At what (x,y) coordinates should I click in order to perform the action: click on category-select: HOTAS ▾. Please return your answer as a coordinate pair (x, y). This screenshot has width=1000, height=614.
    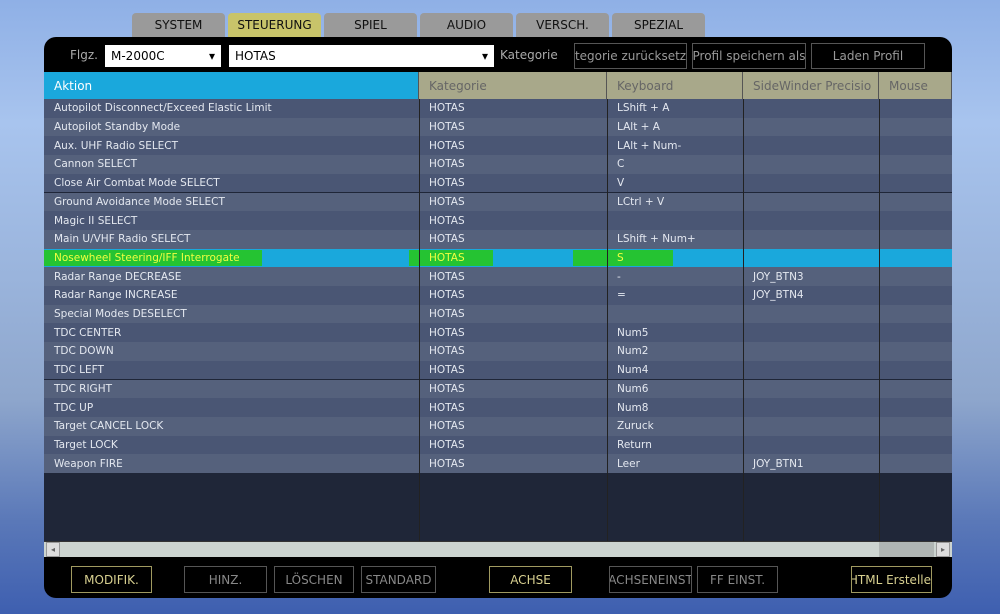
    Looking at the image, I should click on (361, 56).